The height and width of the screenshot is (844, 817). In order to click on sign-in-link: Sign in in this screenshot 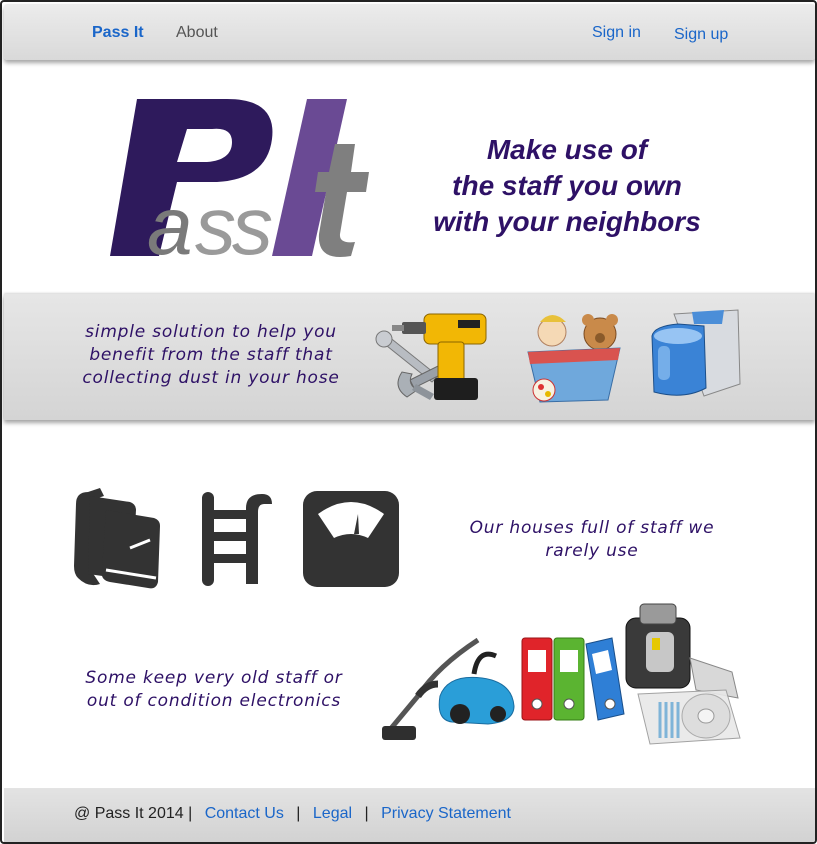, I will do `click(616, 33)`.